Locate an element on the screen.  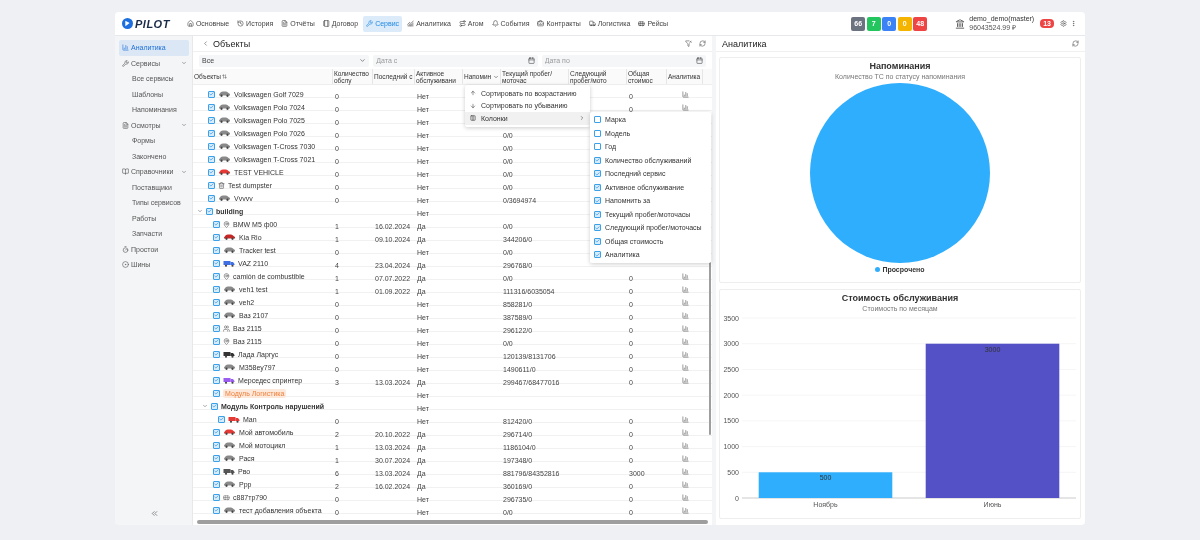
settings-icon is located at coordinates (1063, 23).